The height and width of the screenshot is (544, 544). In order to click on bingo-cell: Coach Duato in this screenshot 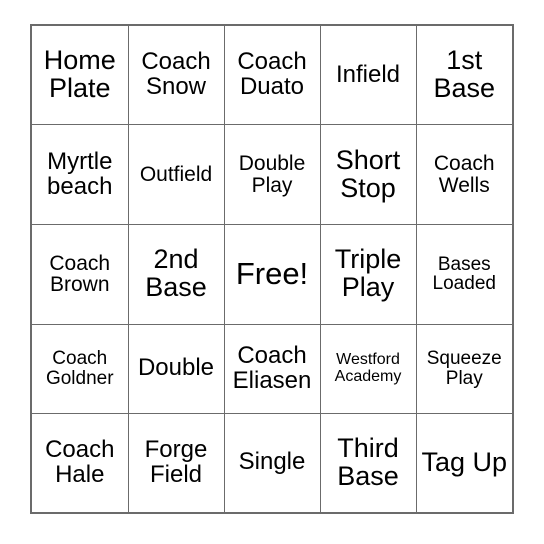, I will do `click(272, 76)`.